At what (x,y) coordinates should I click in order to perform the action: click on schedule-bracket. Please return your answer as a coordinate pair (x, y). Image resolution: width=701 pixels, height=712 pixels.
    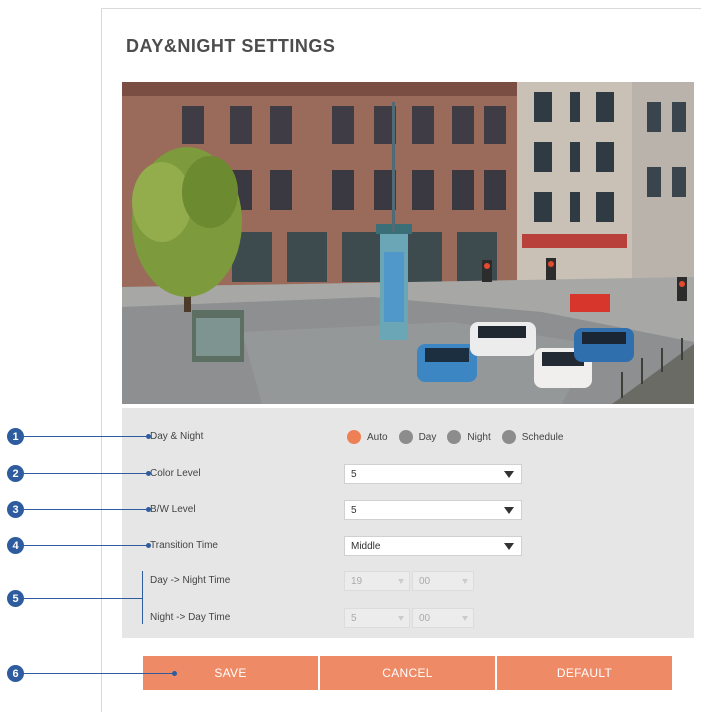
    Looking at the image, I should click on (142, 597).